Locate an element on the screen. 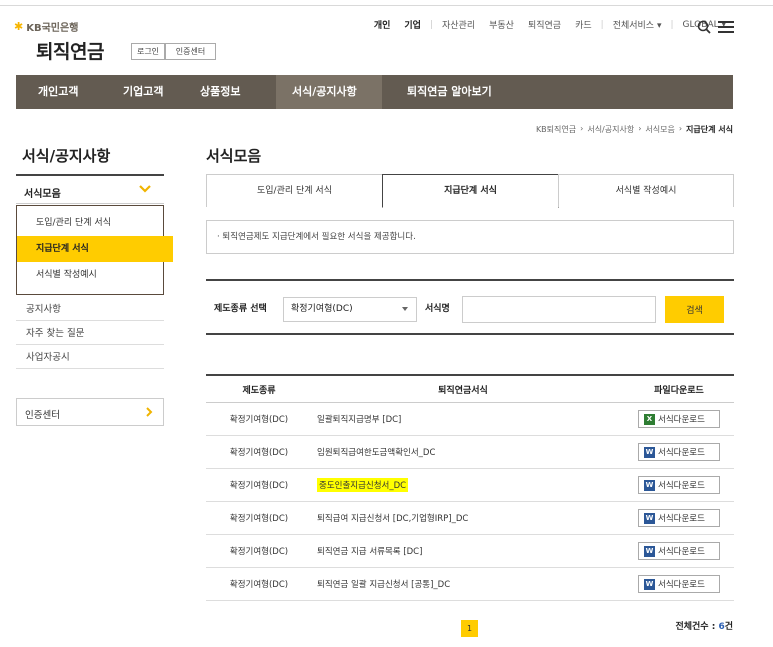 The height and width of the screenshot is (647, 773). search-button: 검색 is located at coordinates (694, 309).